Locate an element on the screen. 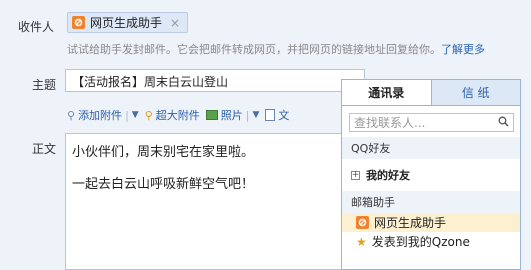  contact-item-webpage-helper: 网页生成助手 is located at coordinates (431, 222).